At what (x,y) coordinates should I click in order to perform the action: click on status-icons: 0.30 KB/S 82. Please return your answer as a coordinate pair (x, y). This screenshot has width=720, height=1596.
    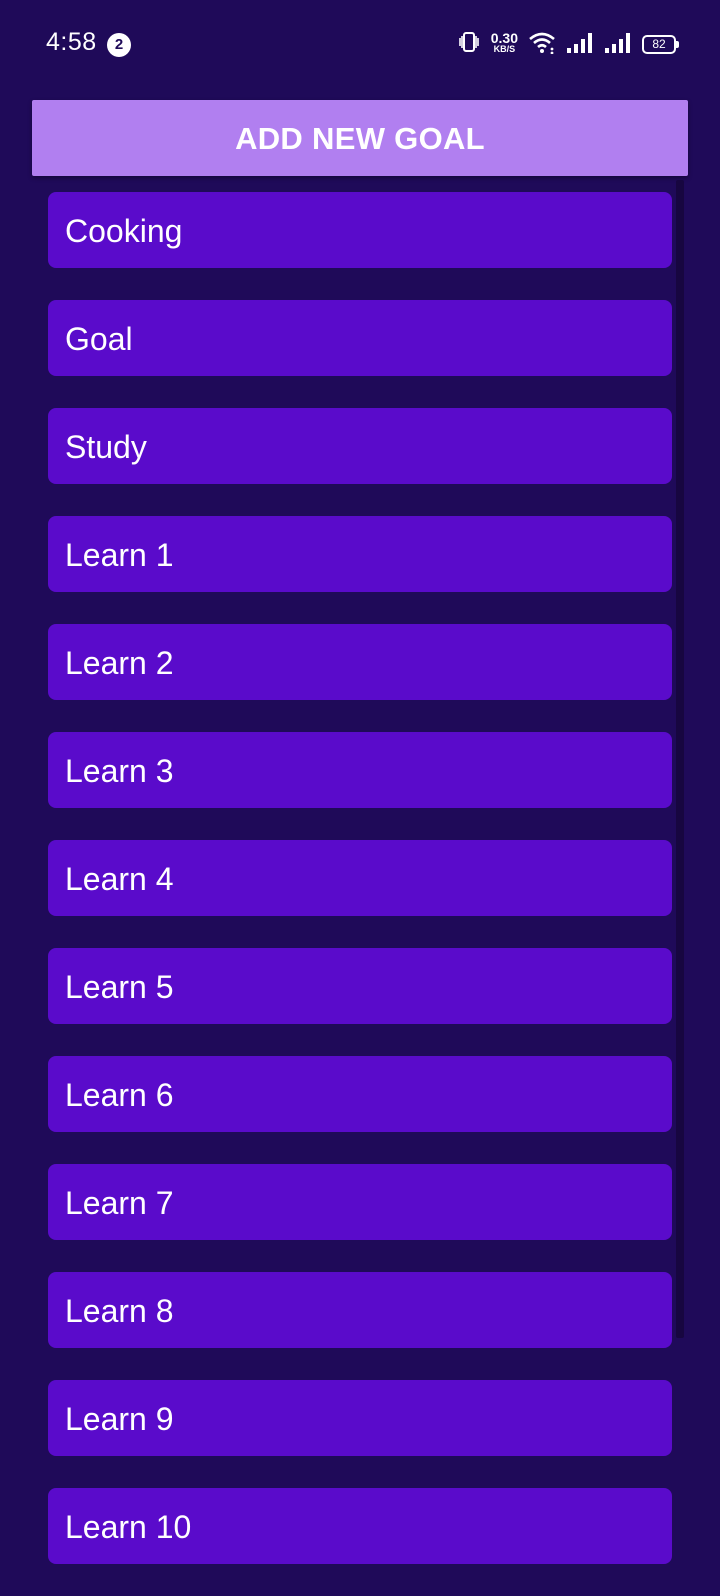
    Looking at the image, I should click on (568, 44).